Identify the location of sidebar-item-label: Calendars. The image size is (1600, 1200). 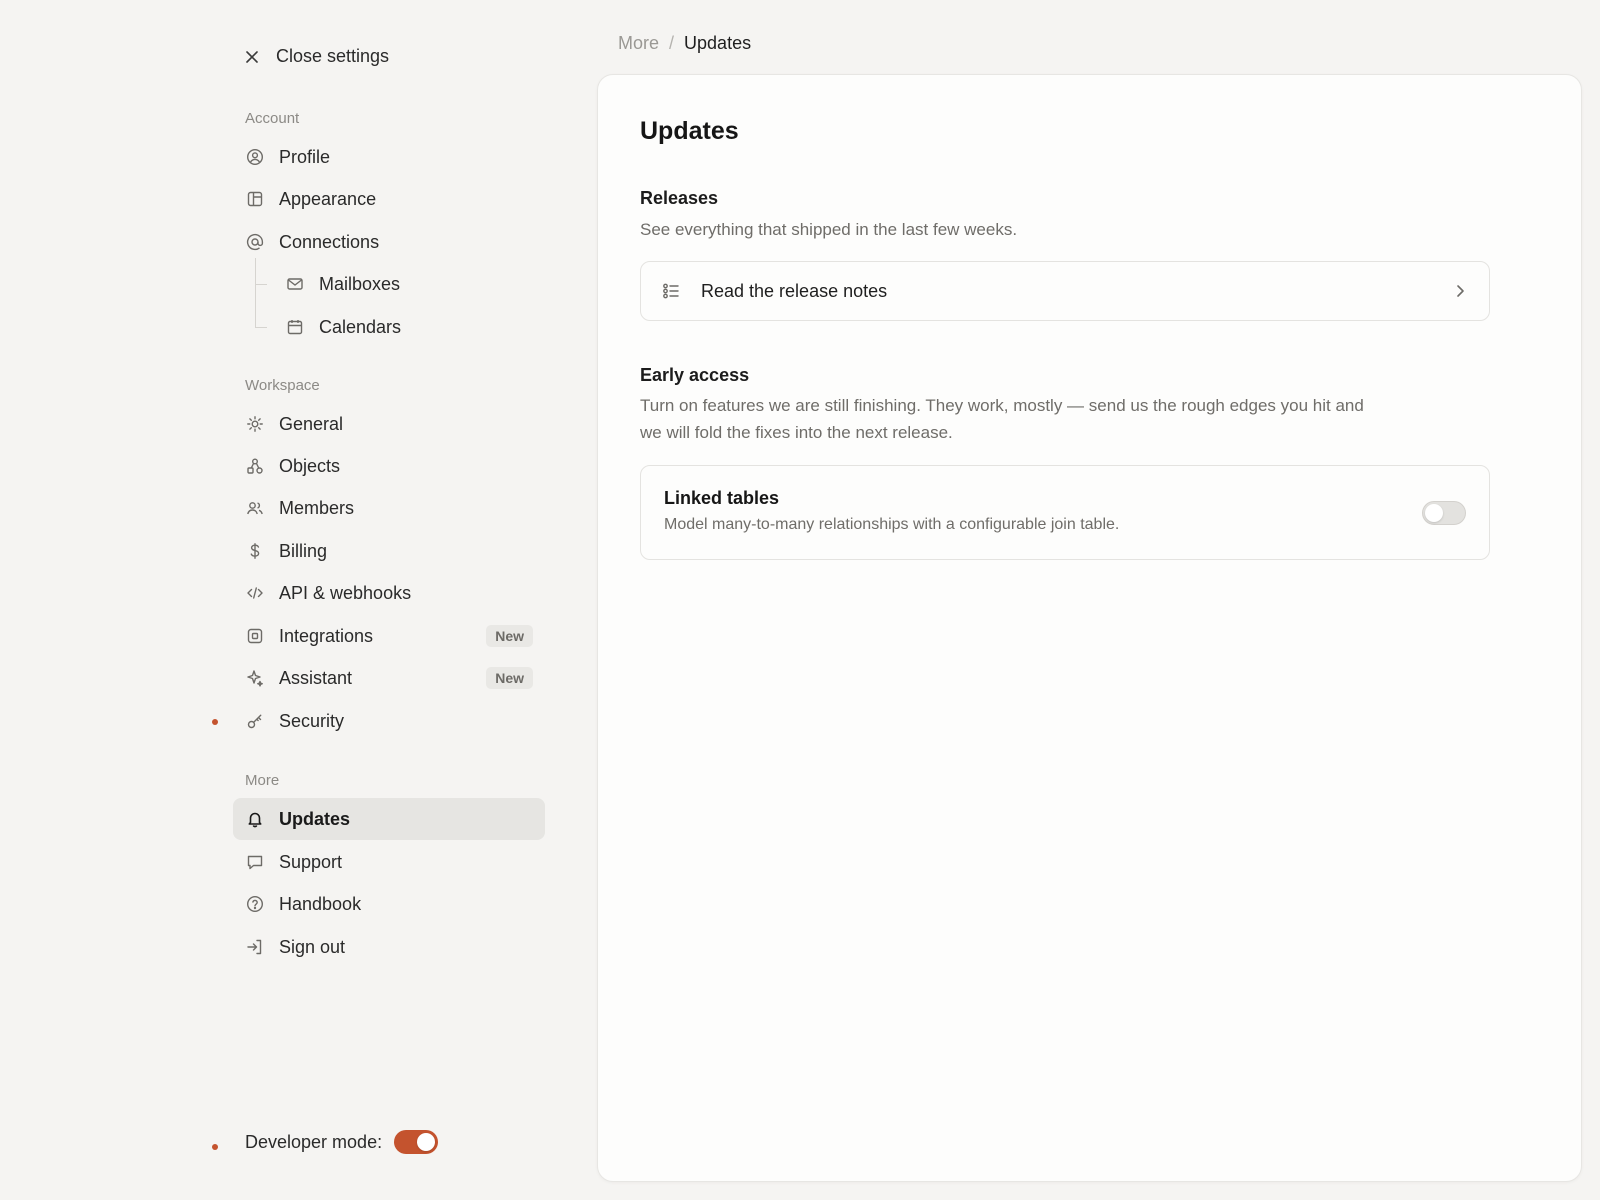
(360, 326).